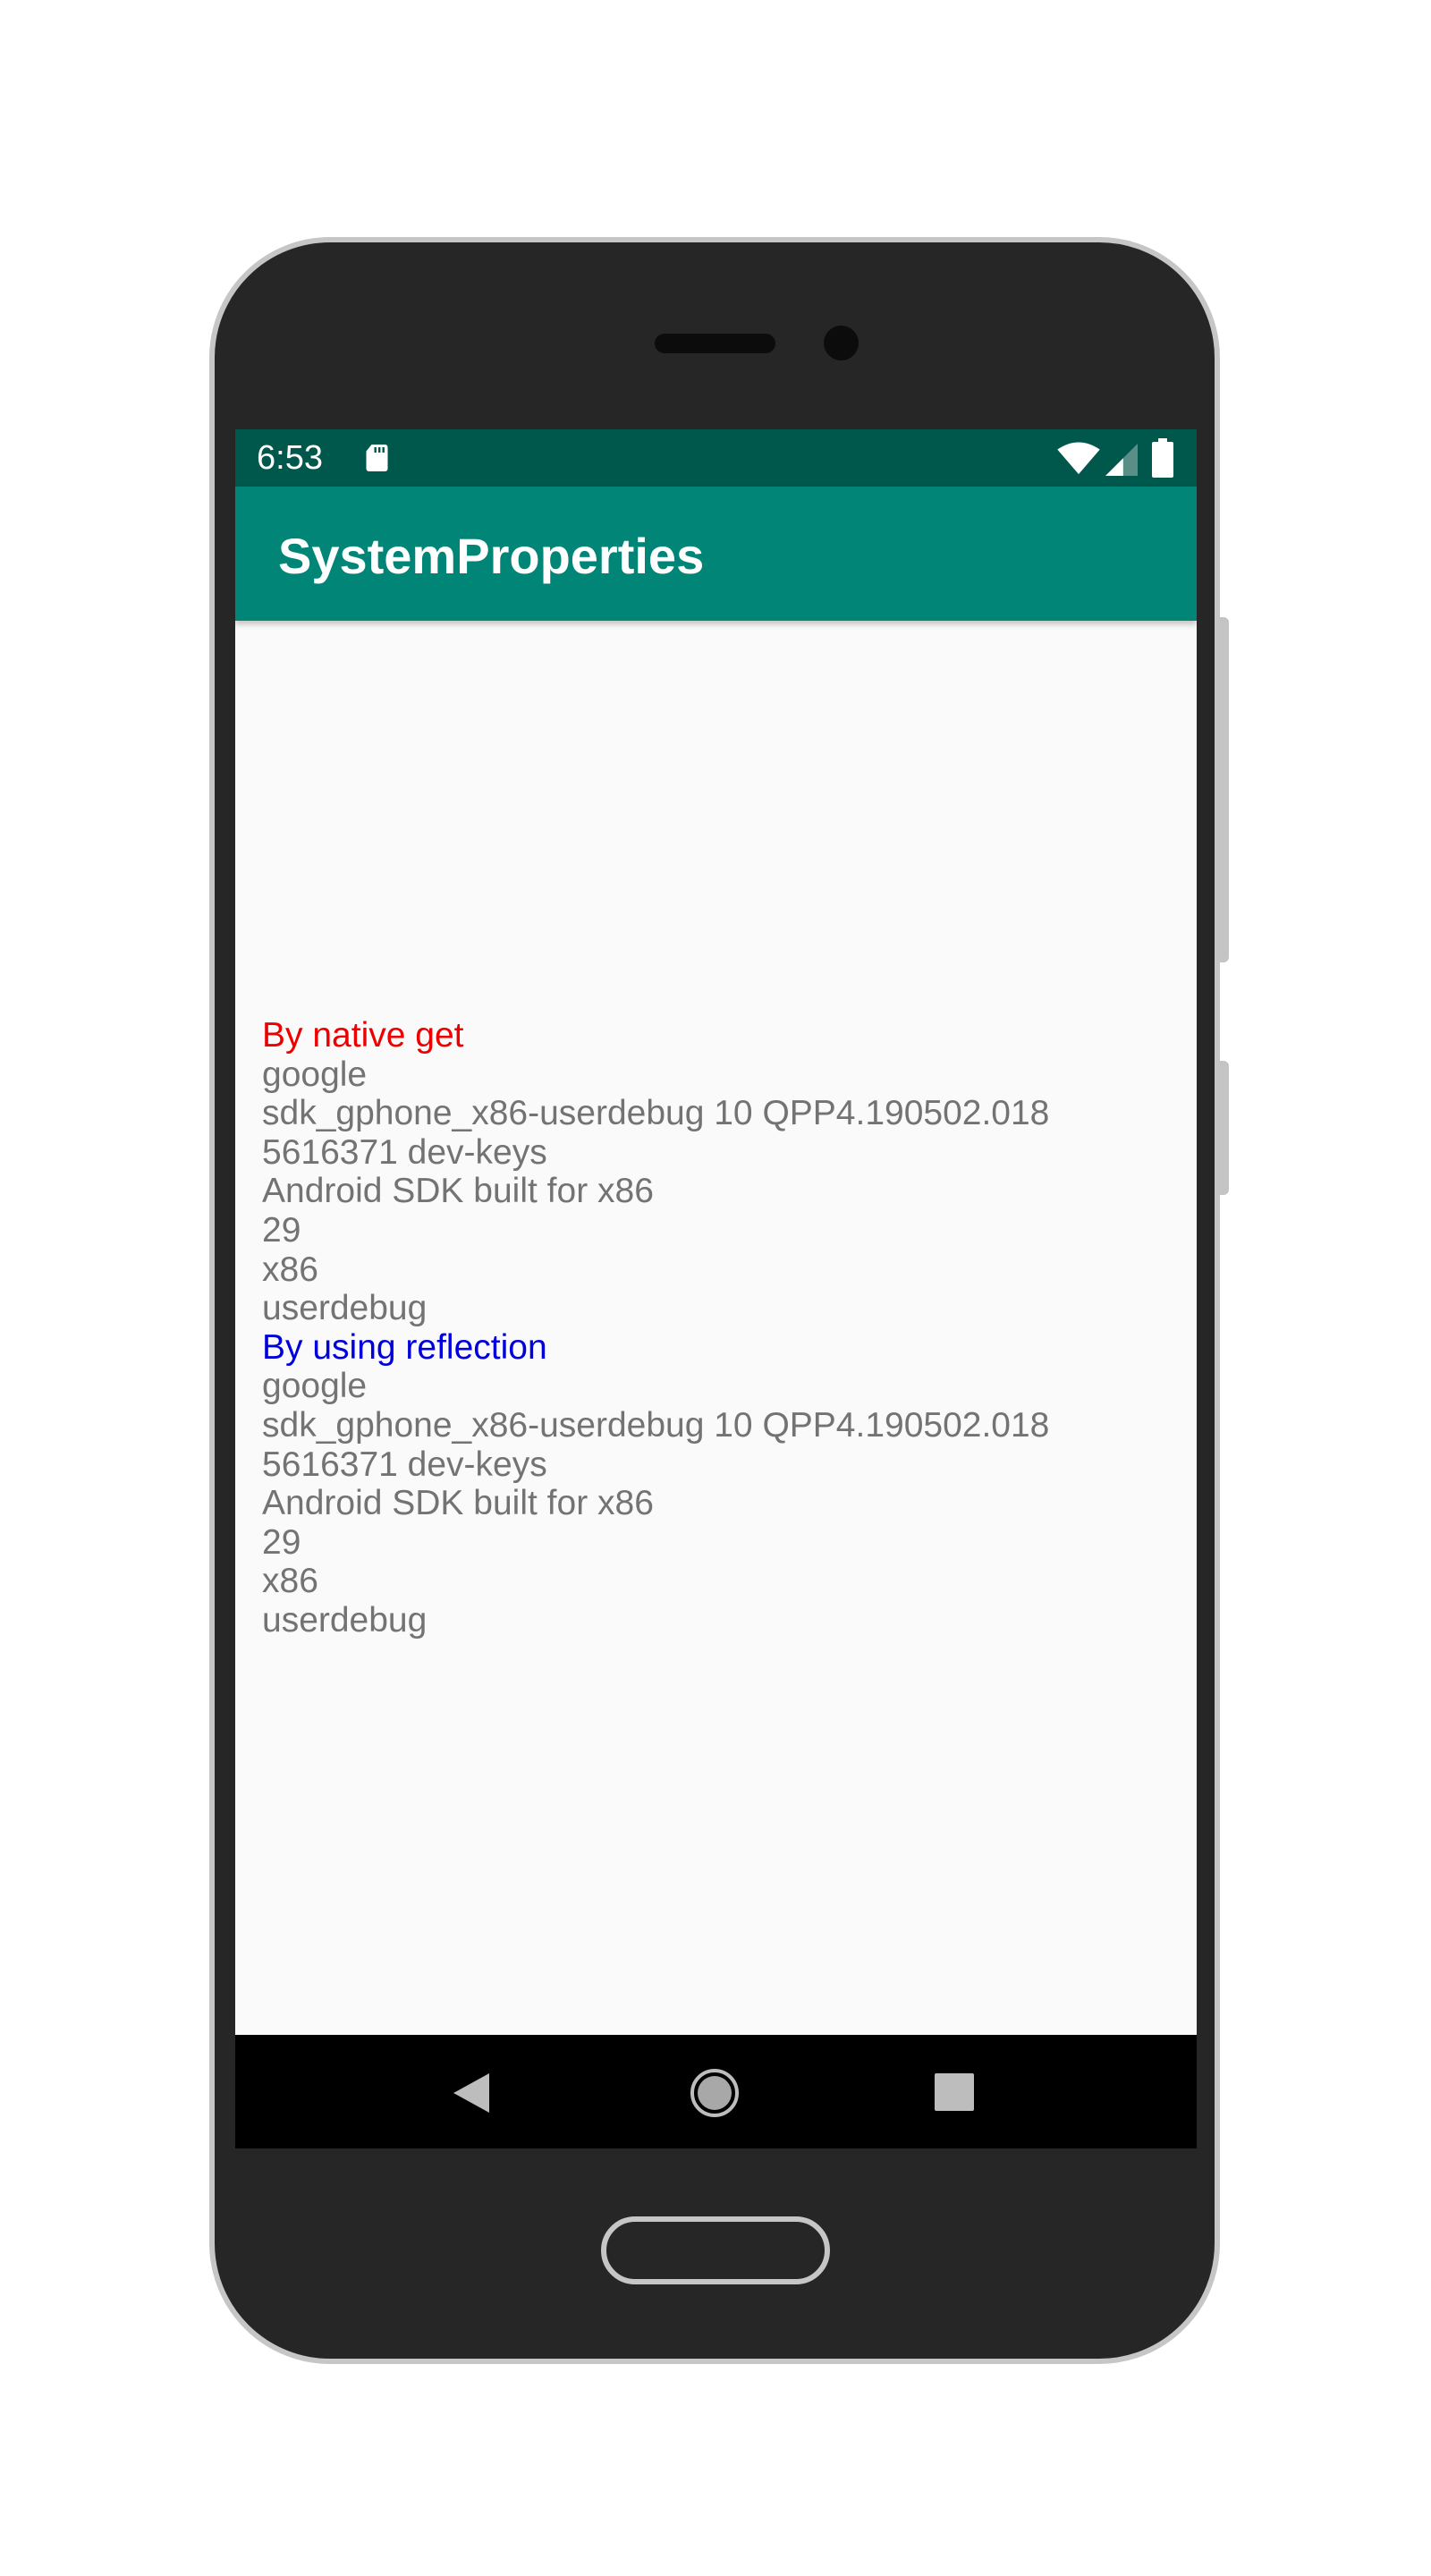  What do you see at coordinates (1079, 458) in the screenshot?
I see `wifi-icon` at bounding box center [1079, 458].